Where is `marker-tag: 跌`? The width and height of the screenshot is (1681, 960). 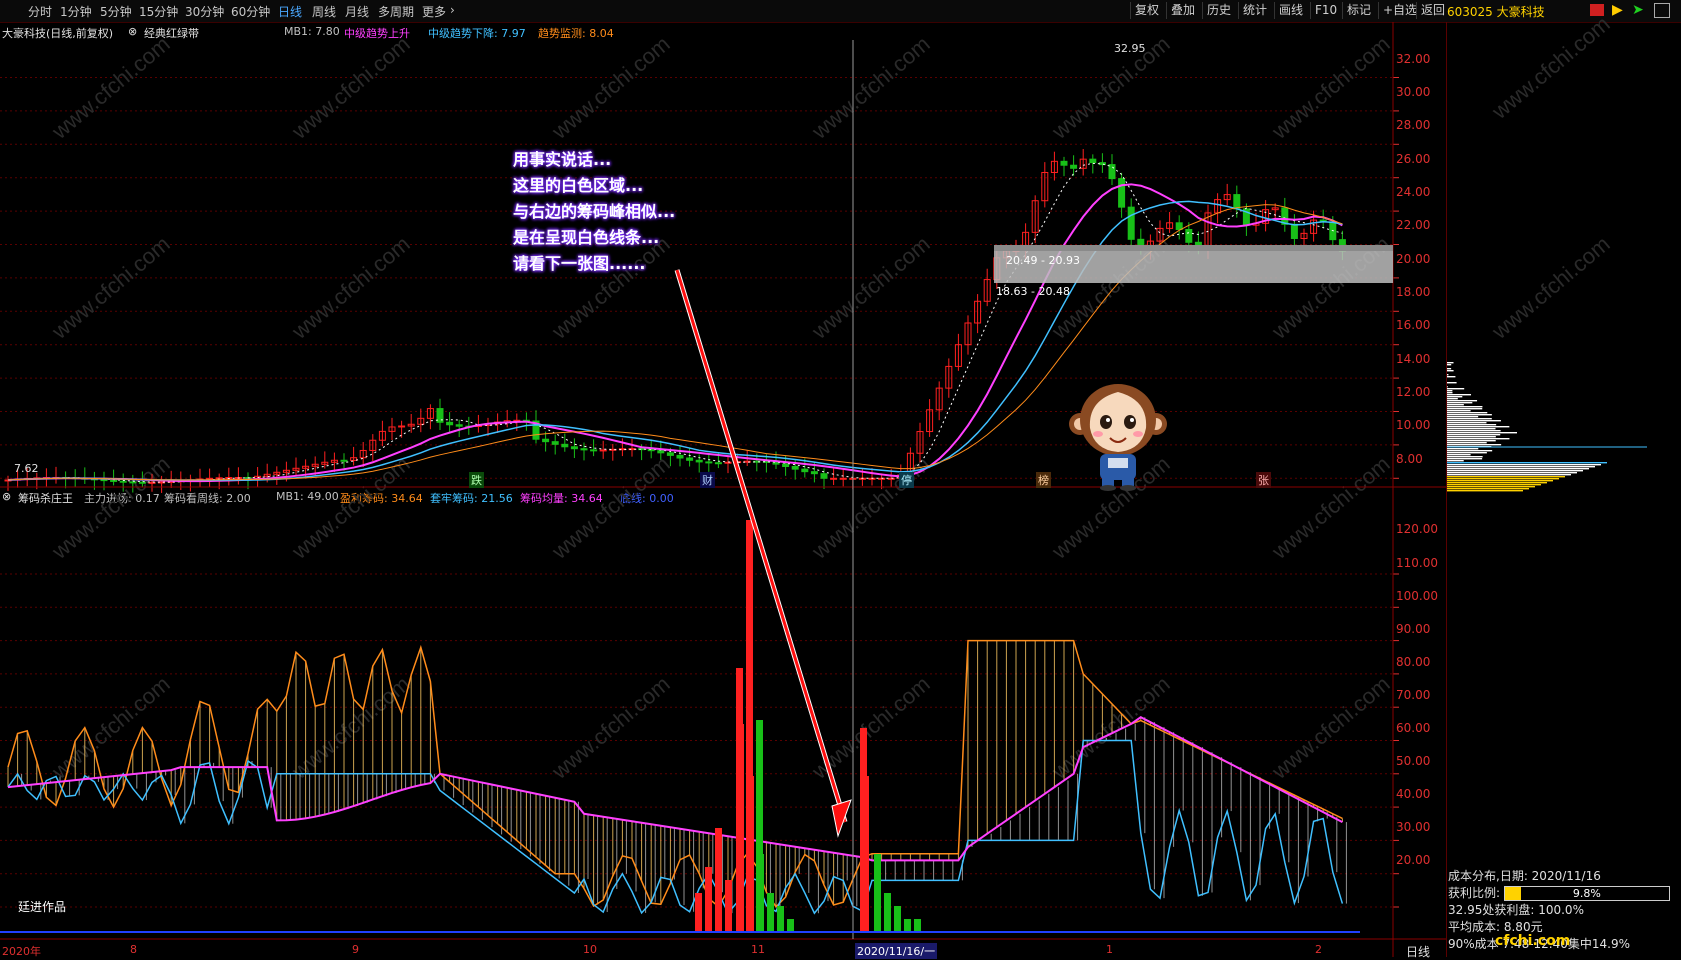
marker-tag: 跌 is located at coordinates (476, 480).